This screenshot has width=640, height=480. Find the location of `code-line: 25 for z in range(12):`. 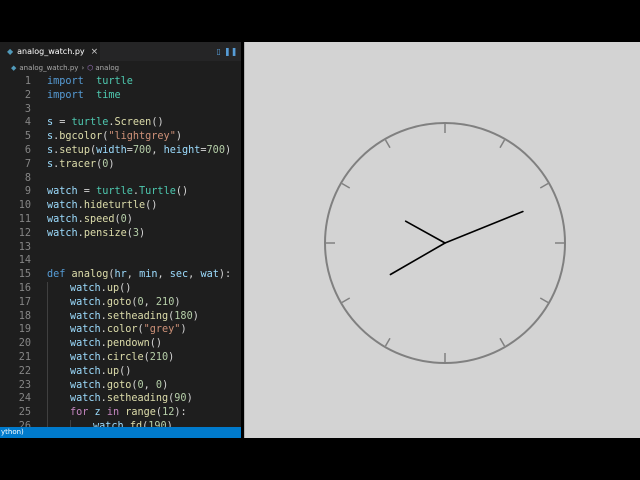

code-line: 25 for z in range(12): is located at coordinates (120, 413).